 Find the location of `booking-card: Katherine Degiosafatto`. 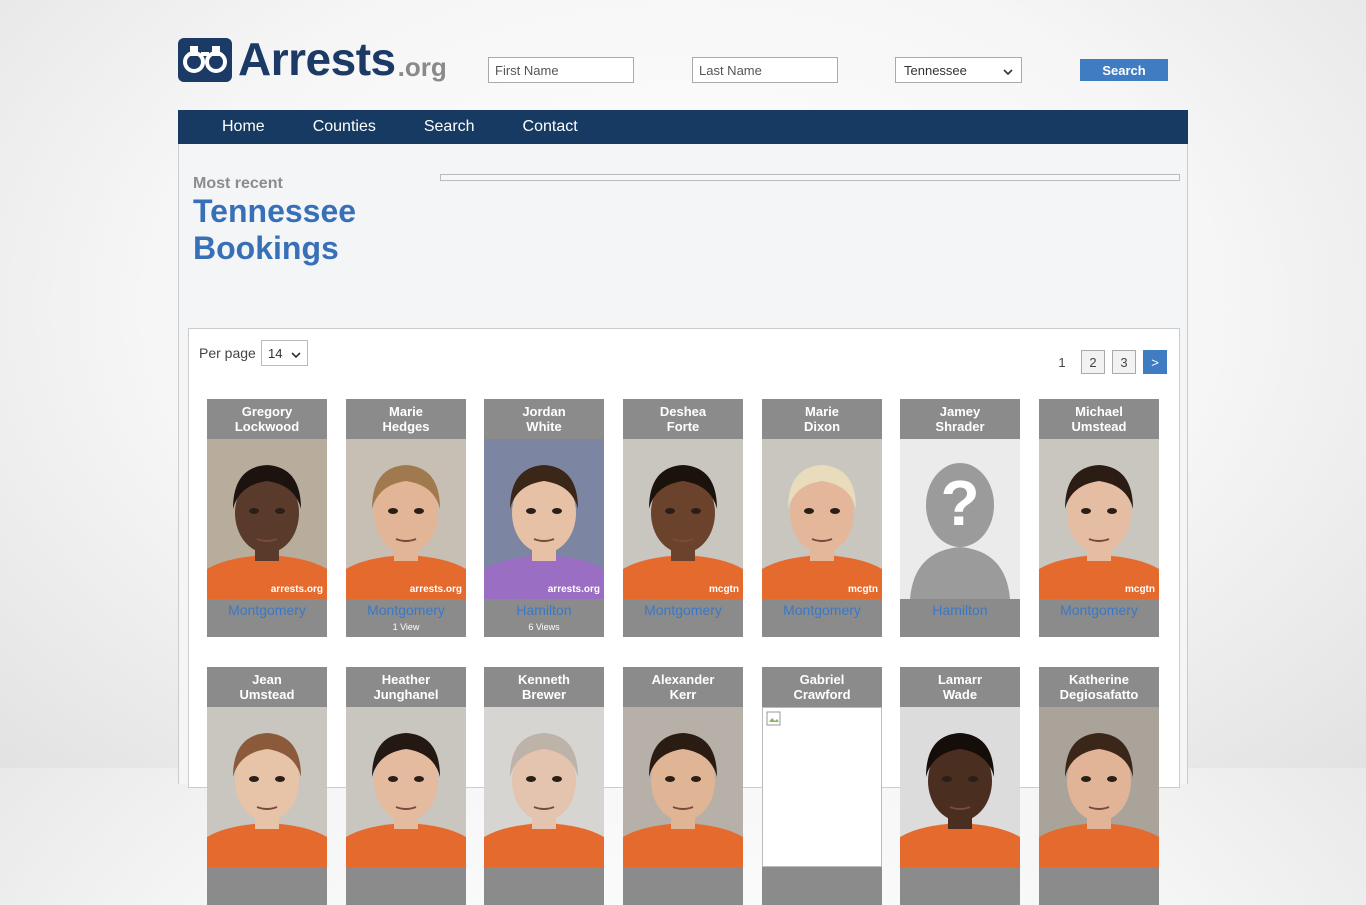

booking-card: Katherine Degiosafatto is located at coordinates (1099, 786).